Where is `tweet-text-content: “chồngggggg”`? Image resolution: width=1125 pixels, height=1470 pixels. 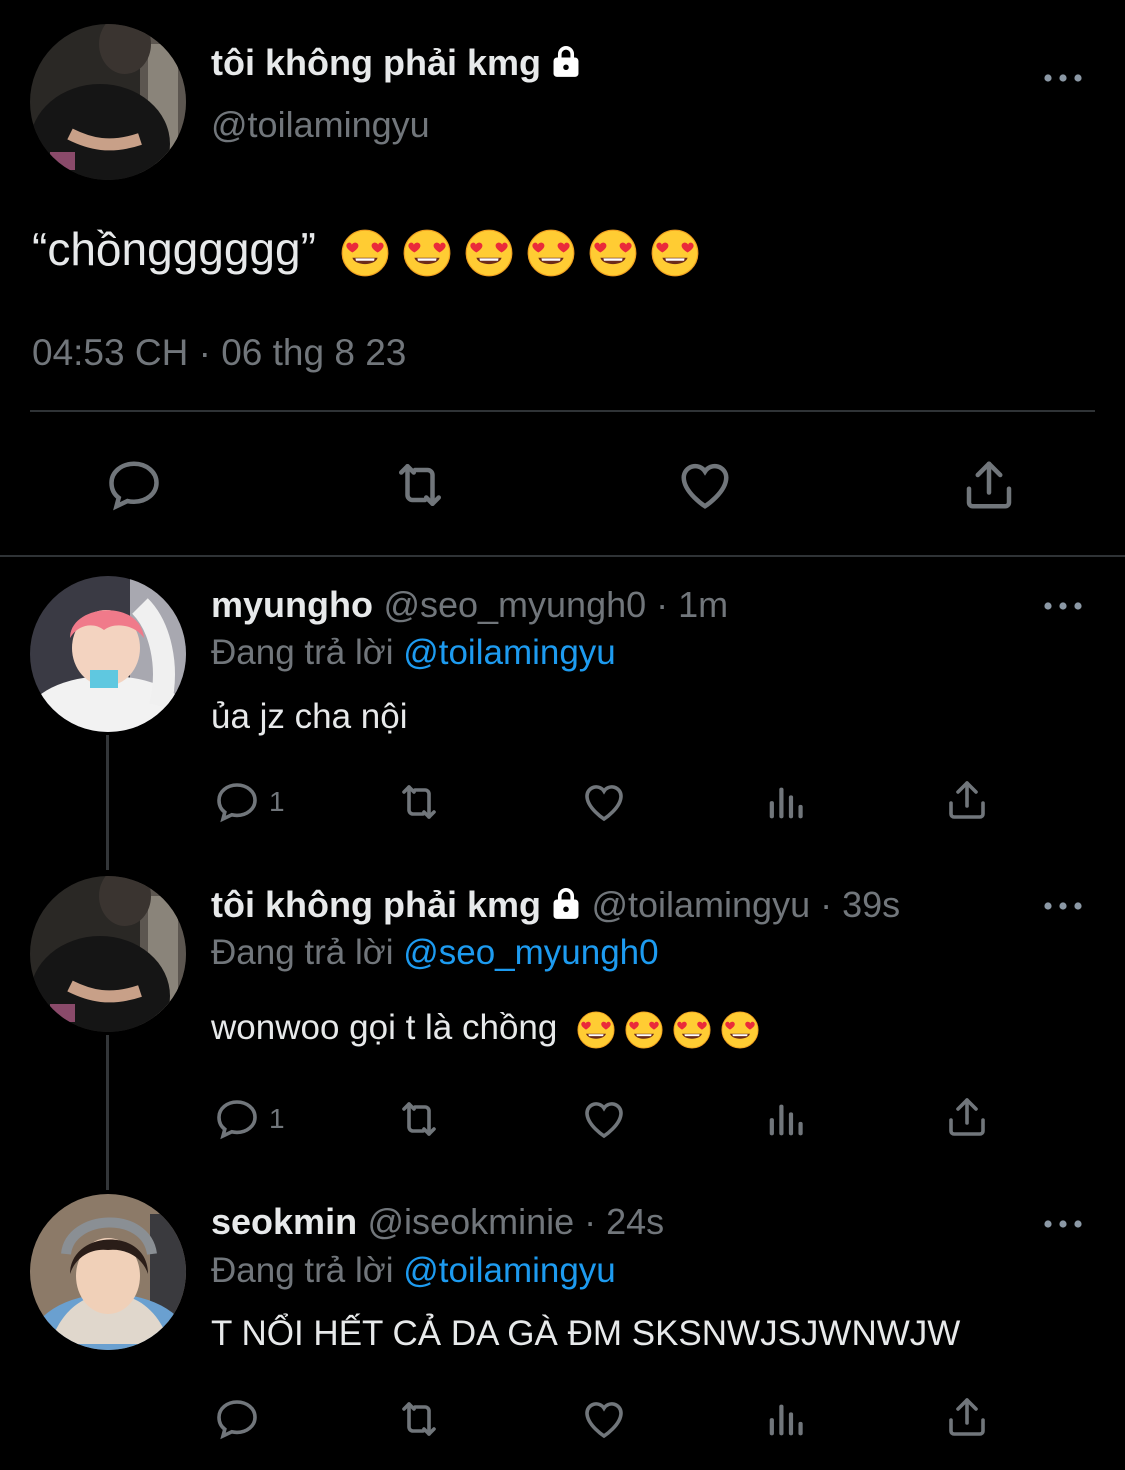 tweet-text-content: “chồngggggg” is located at coordinates (174, 249).